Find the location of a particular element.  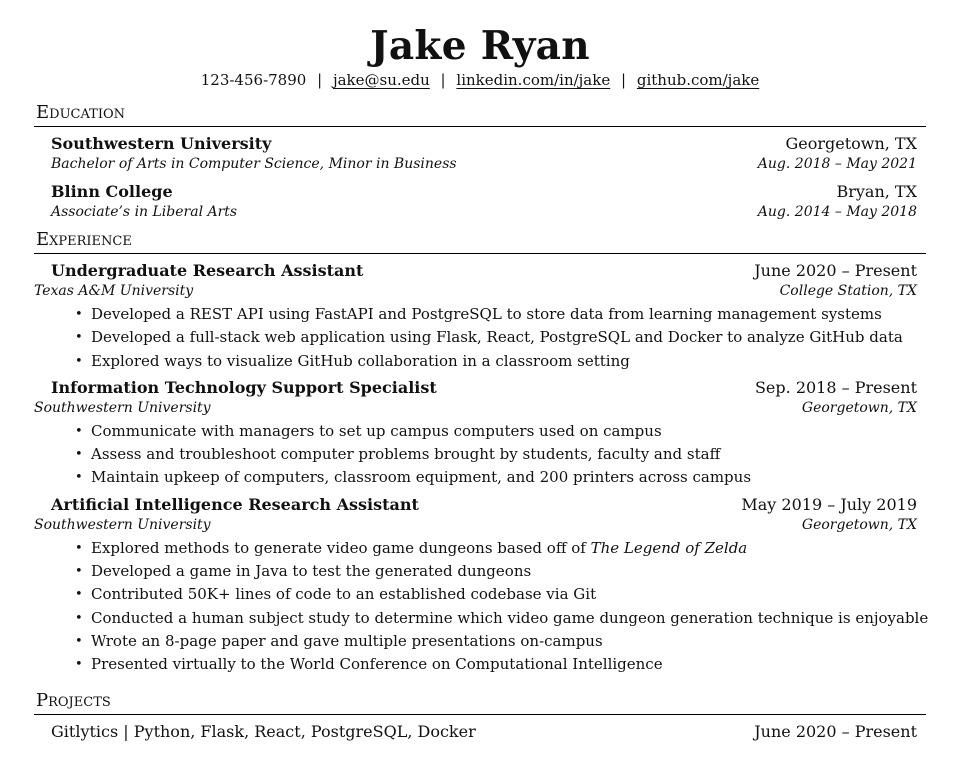

education-dates: Aug. 2018 – May 2021 is located at coordinates (837, 164).